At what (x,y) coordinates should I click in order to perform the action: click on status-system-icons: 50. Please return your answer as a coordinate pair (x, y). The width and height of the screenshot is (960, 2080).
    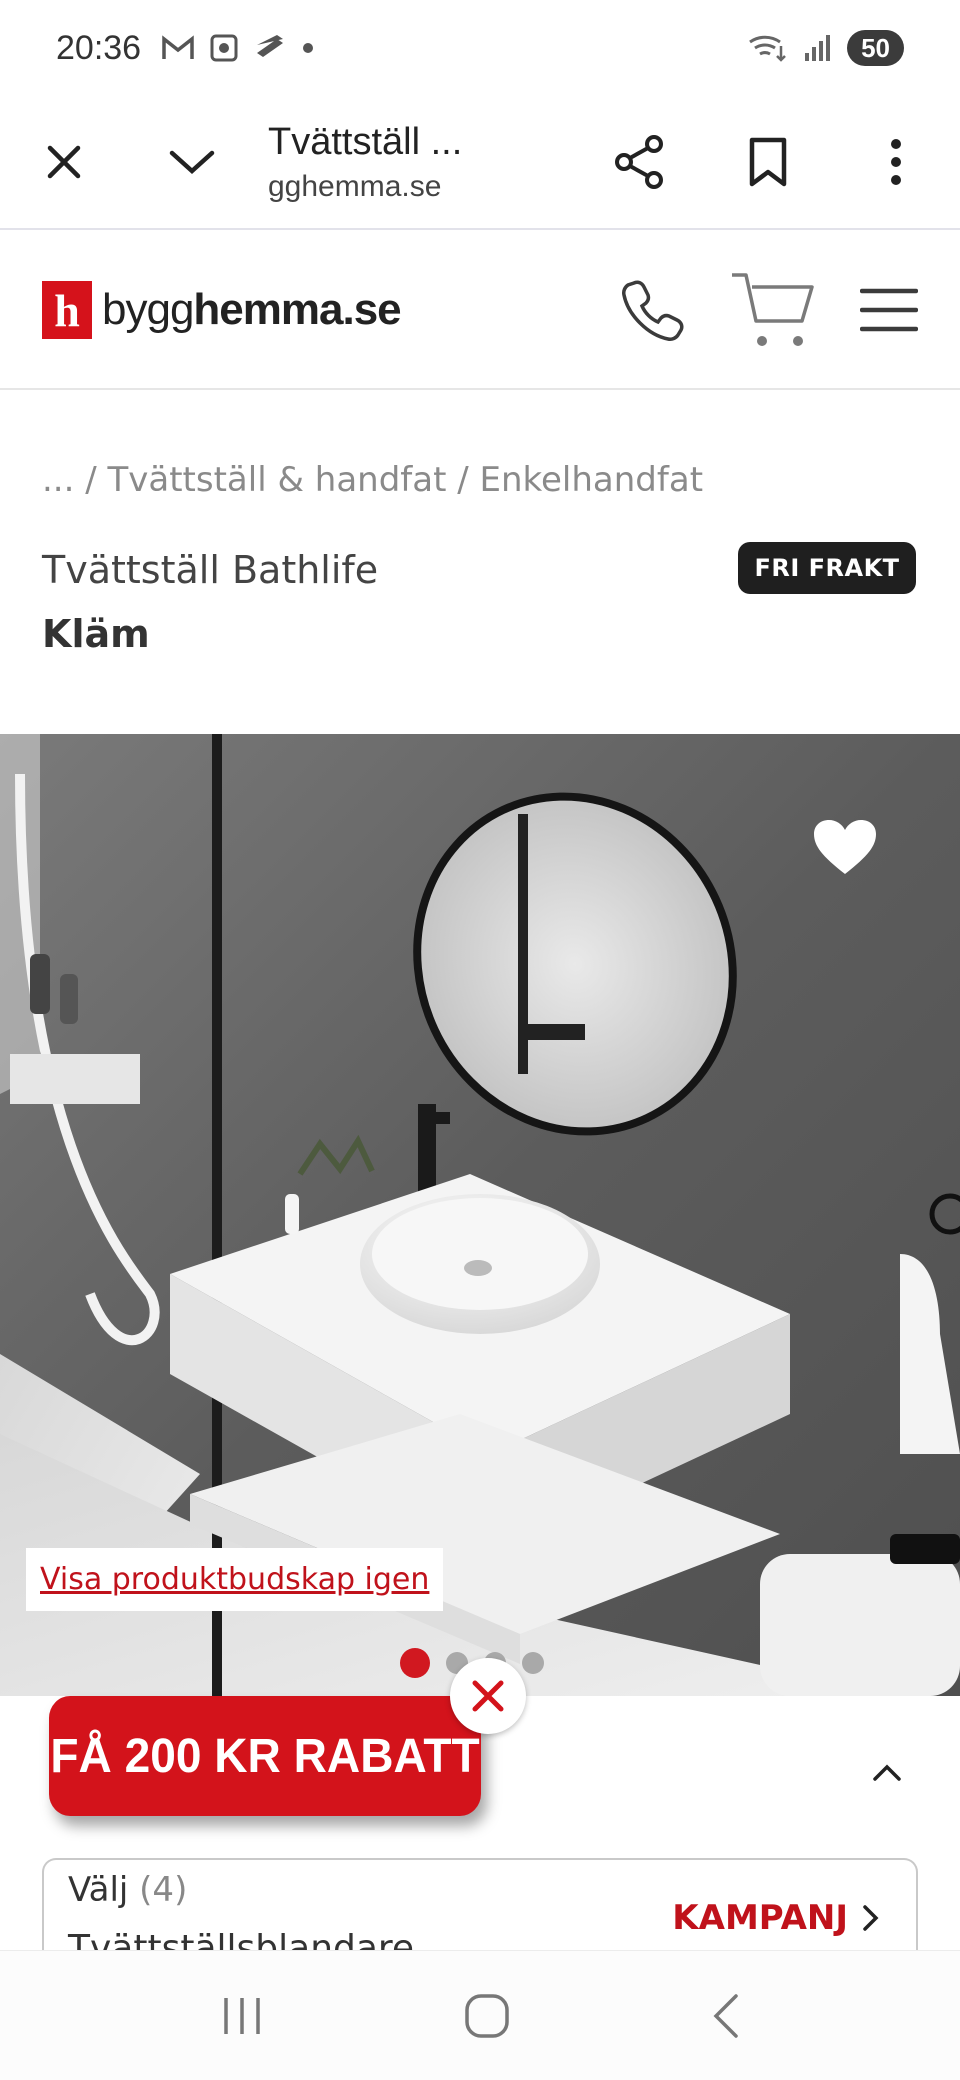
    Looking at the image, I should click on (825, 48).